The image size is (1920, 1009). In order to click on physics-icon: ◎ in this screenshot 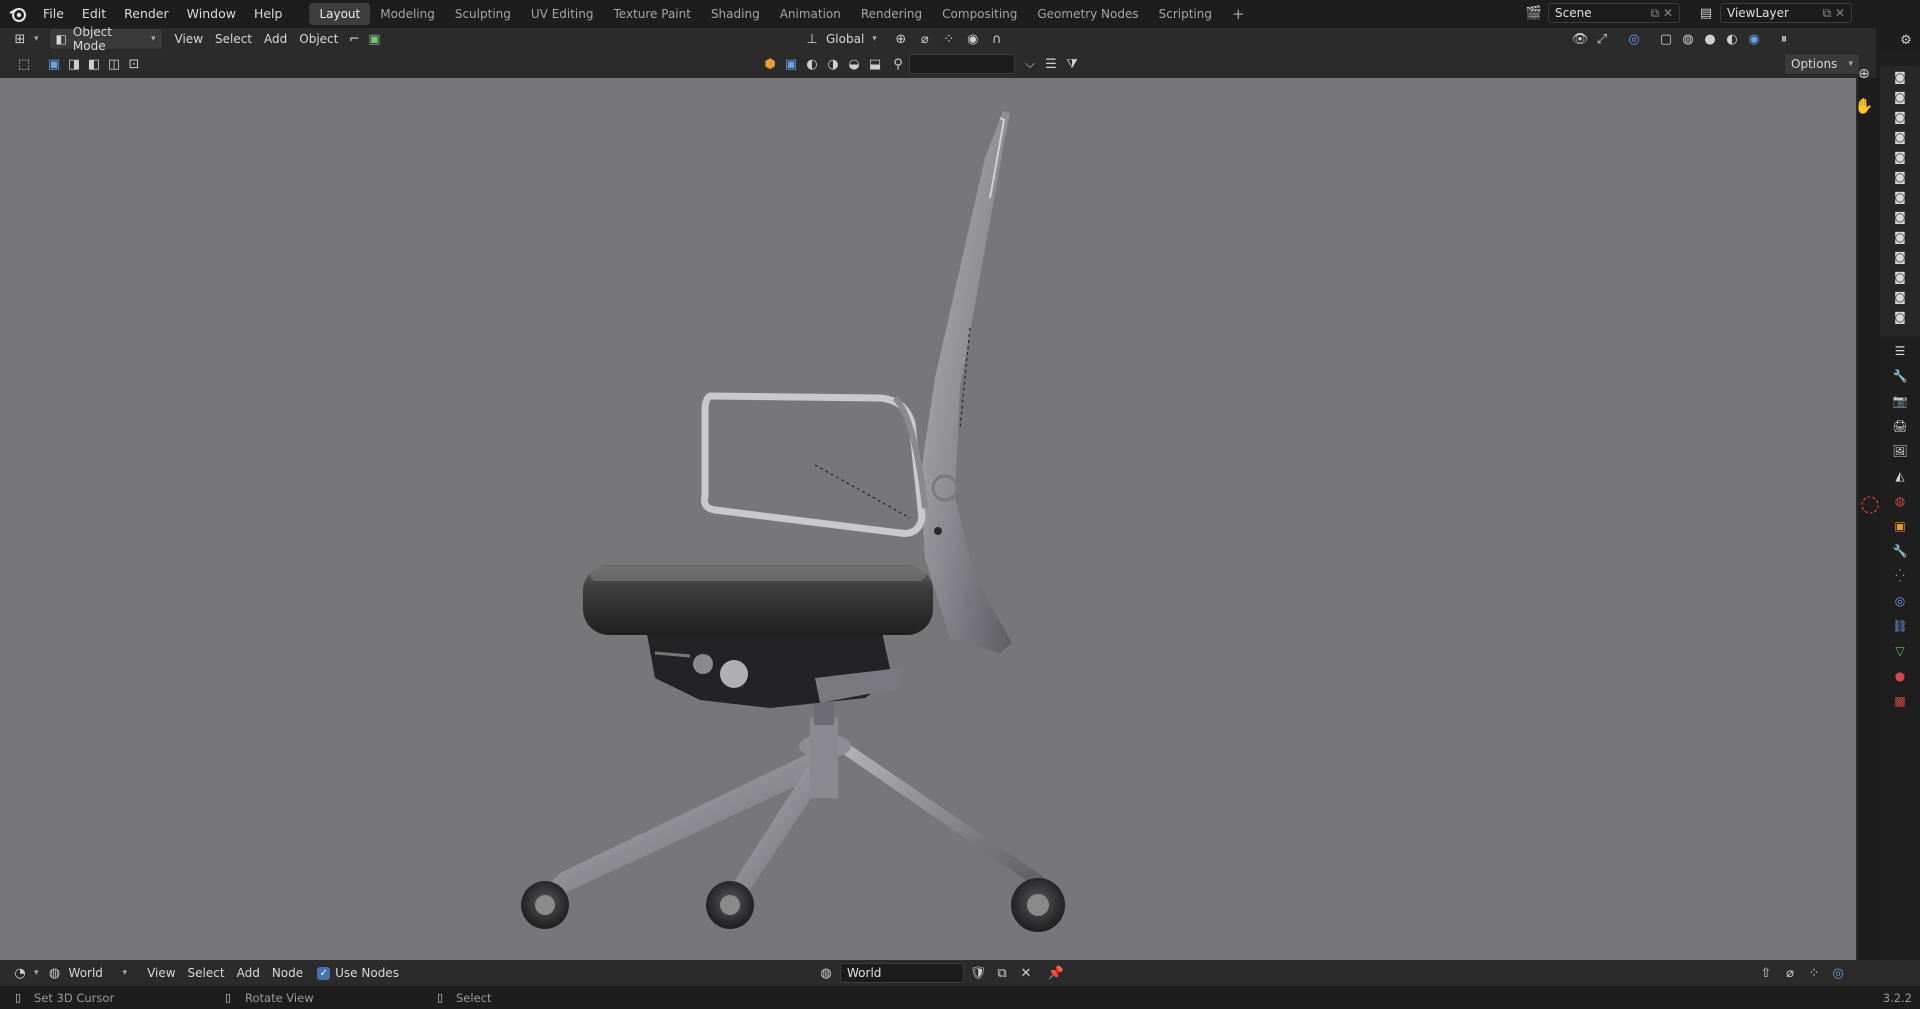, I will do `click(1900, 601)`.